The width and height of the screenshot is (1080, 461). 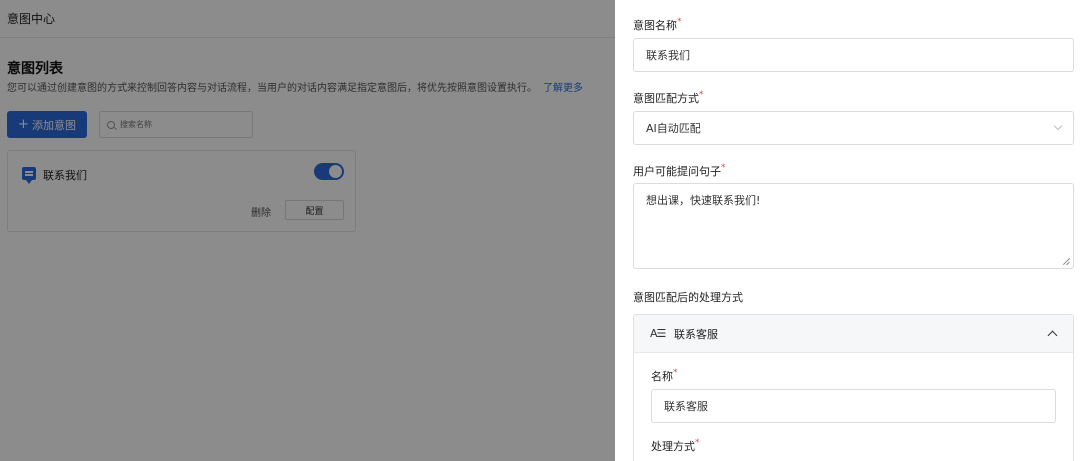 I want to click on chevron-up-icon, so click(x=1052, y=335).